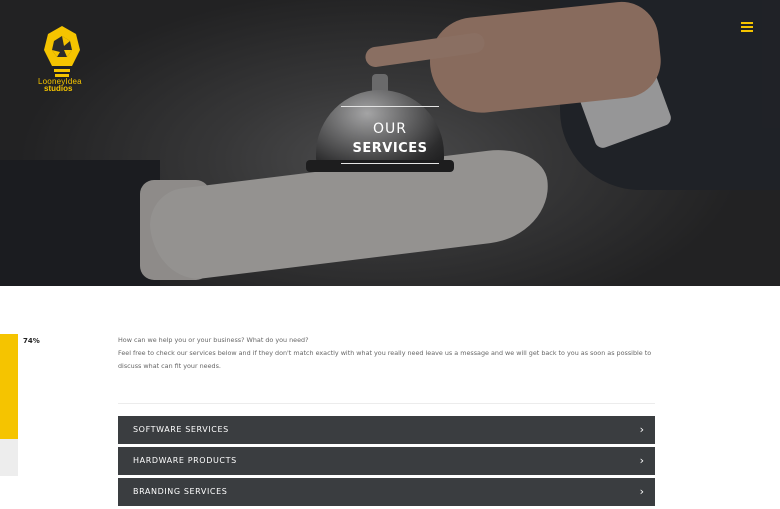  I want to click on hamburger-menu-icon, so click(747, 27).